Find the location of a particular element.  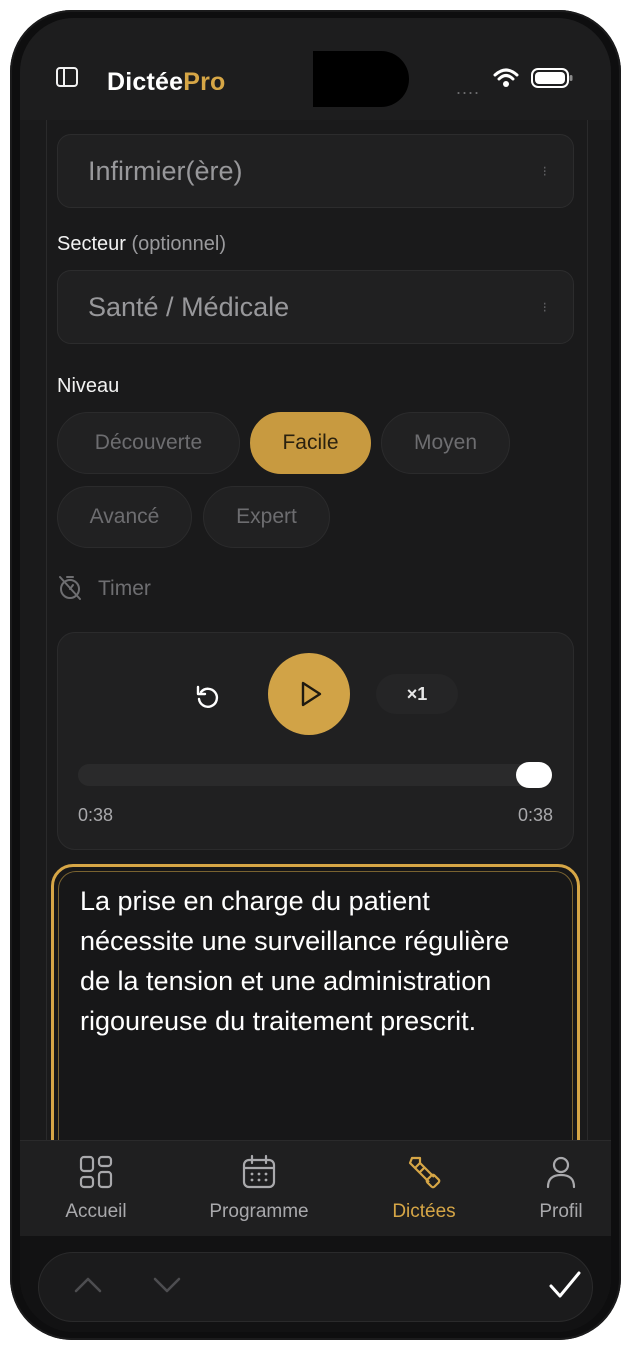

time-total: 0:38 is located at coordinates (535, 815).